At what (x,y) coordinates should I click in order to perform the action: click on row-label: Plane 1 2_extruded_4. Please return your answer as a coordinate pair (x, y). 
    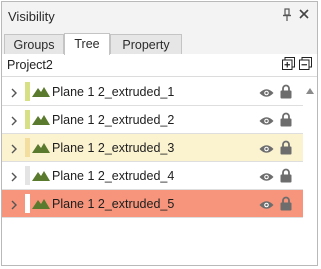
    Looking at the image, I should click on (113, 176).